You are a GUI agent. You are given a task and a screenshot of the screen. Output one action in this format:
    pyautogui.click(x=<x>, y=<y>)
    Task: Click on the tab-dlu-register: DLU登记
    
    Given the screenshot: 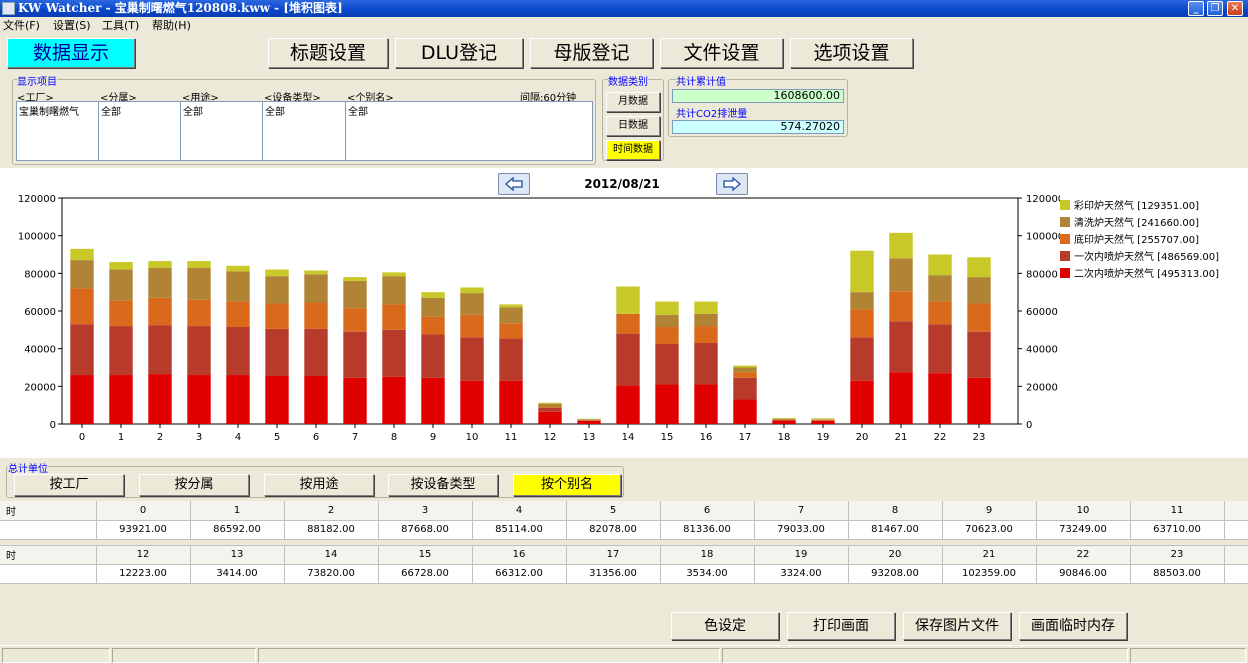 What is the action you would take?
    pyautogui.click(x=459, y=53)
    